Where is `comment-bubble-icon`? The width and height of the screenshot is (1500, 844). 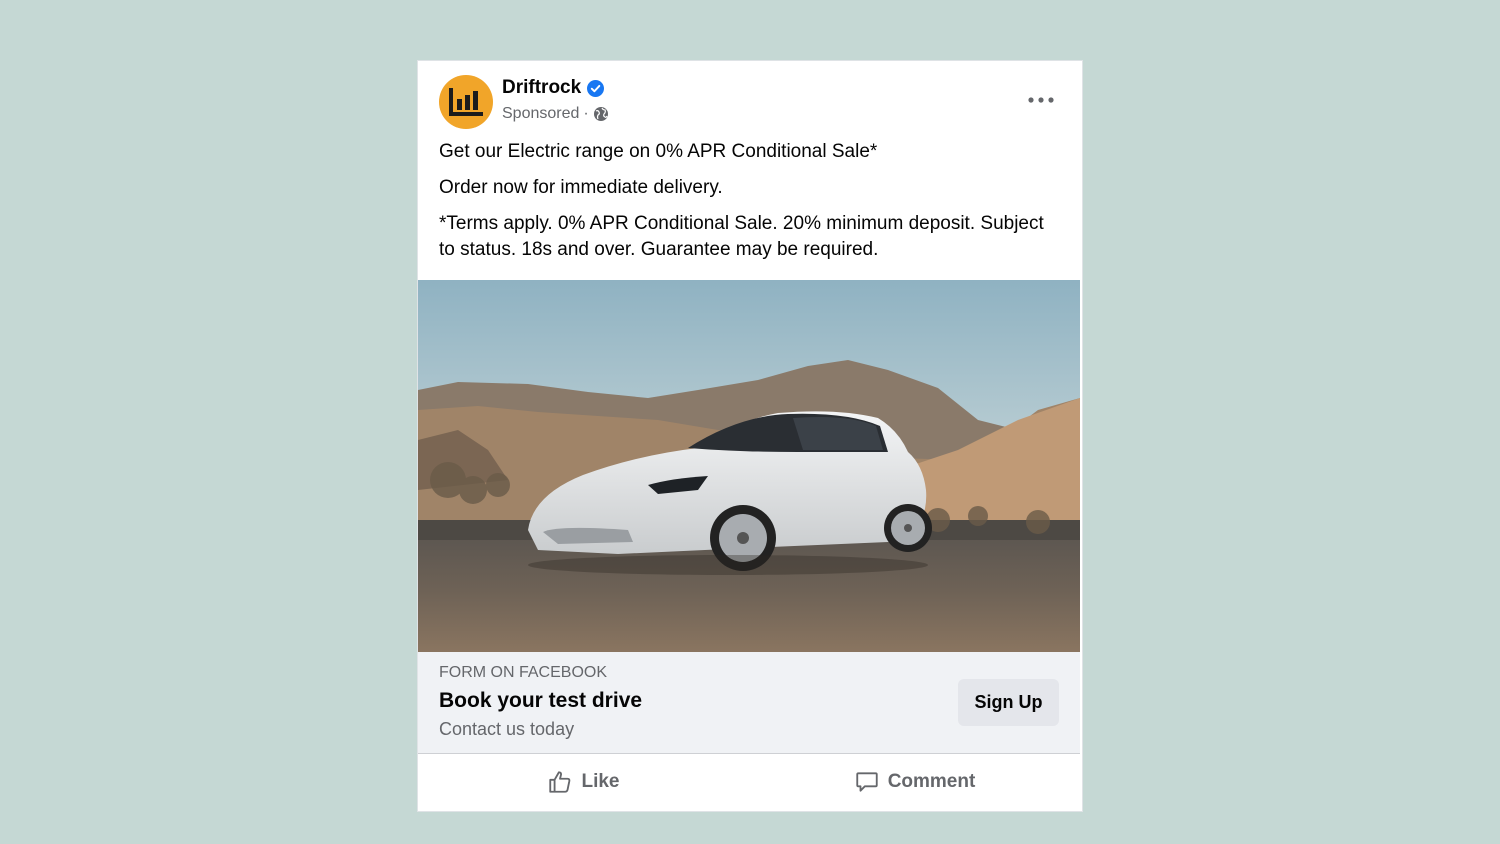
comment-bubble-icon is located at coordinates (867, 781).